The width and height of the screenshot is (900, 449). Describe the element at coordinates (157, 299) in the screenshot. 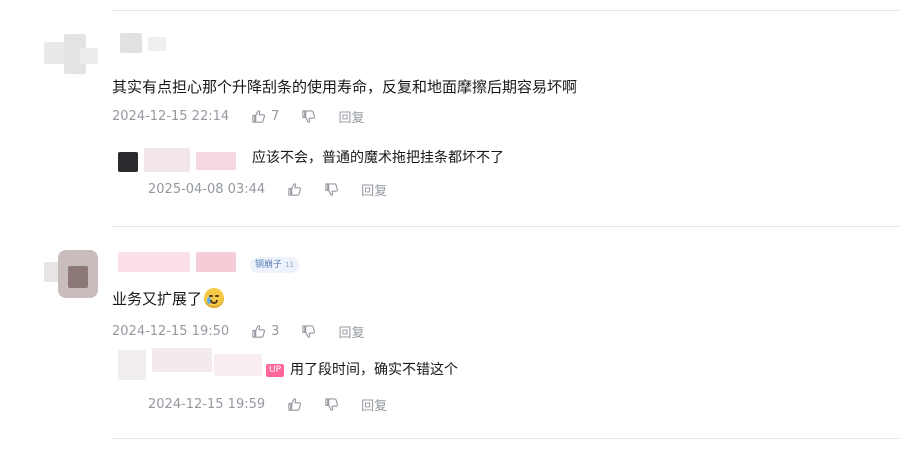

I see `comment-text: 业务又扩展了` at that location.